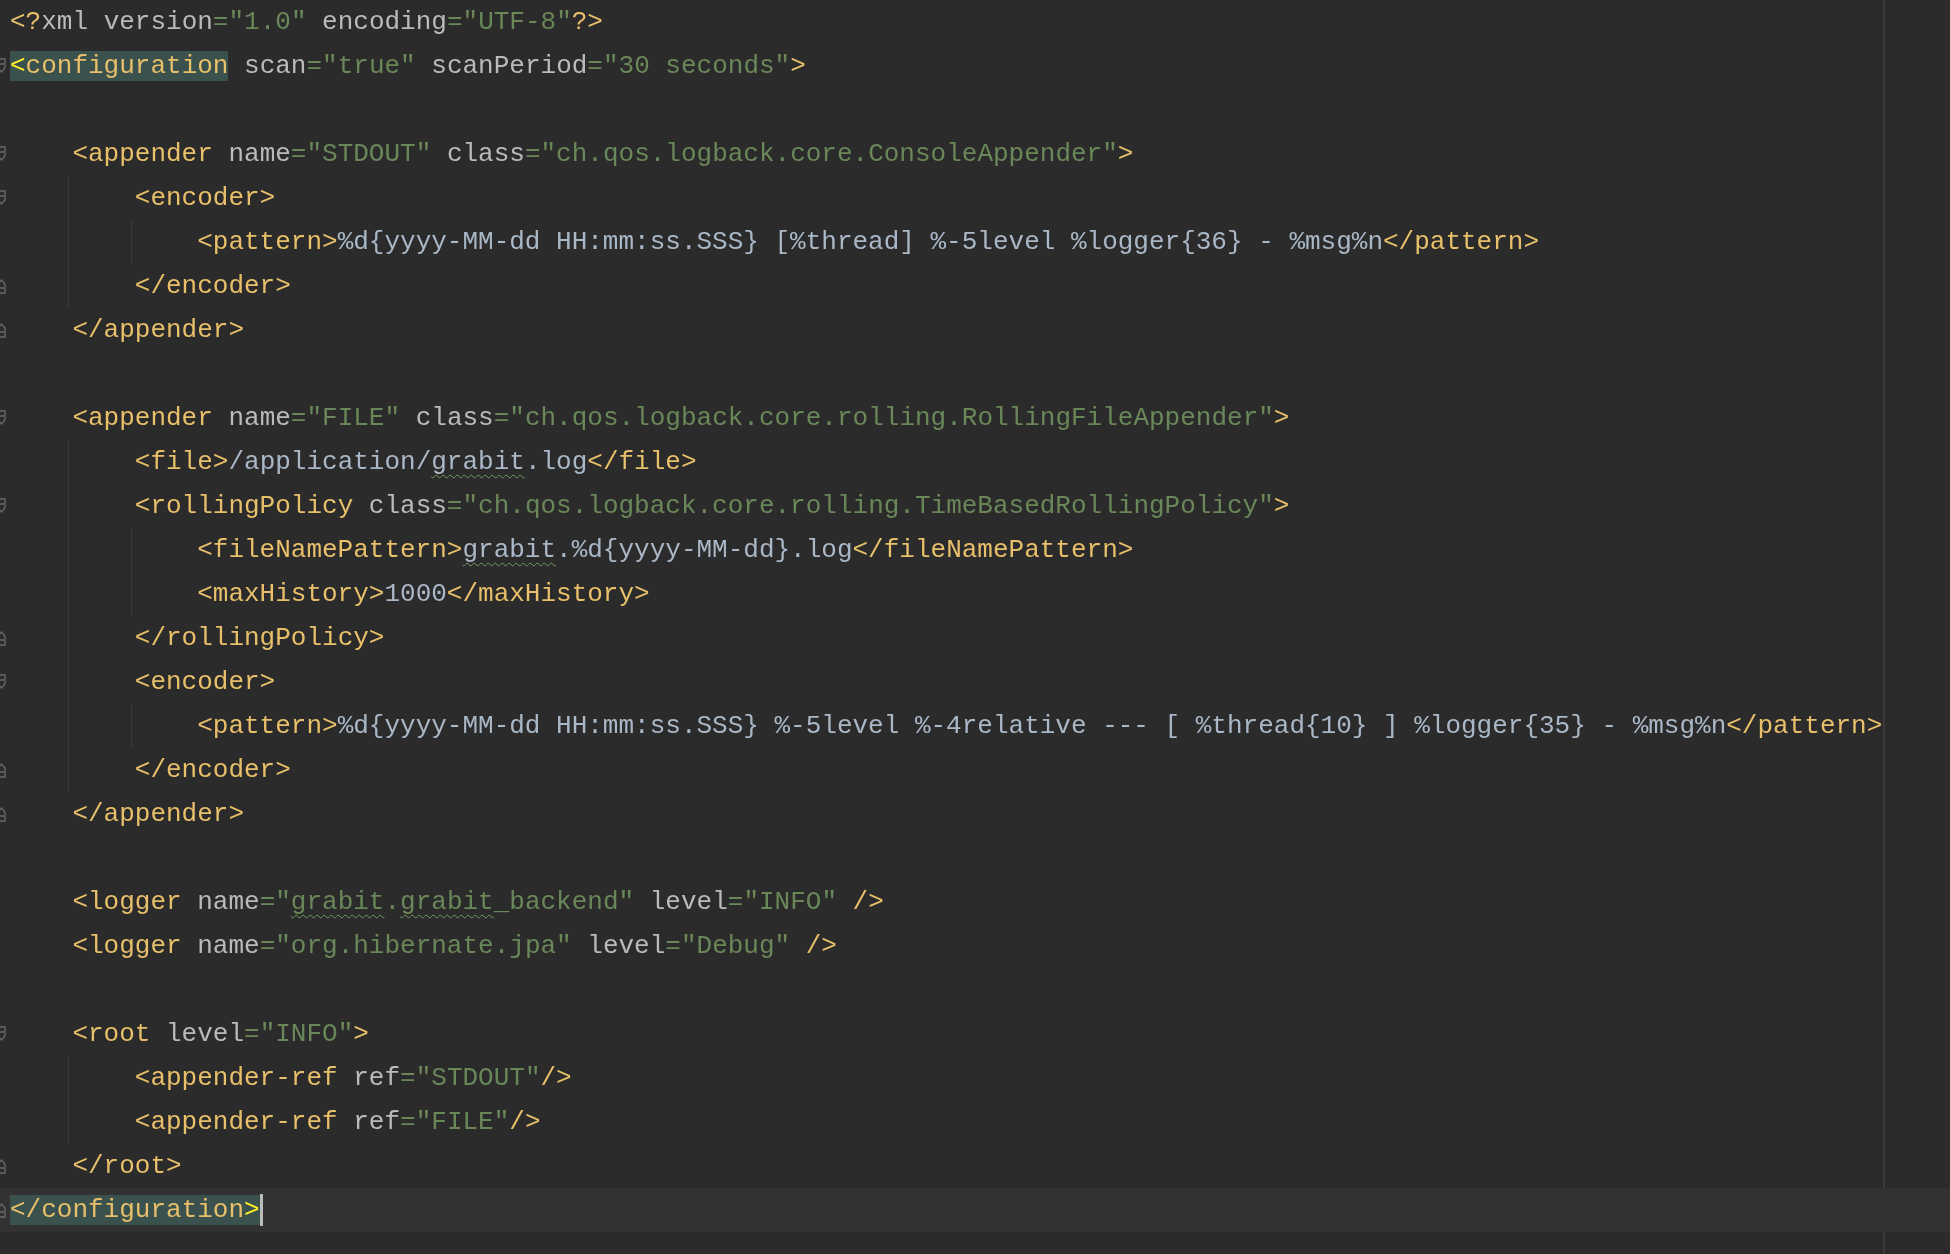 Image resolution: width=1950 pixels, height=1254 pixels. Describe the element at coordinates (478, 902) in the screenshot. I see `code-line: <logger name="grabit.grabit_backend" level="INFO" />` at that location.